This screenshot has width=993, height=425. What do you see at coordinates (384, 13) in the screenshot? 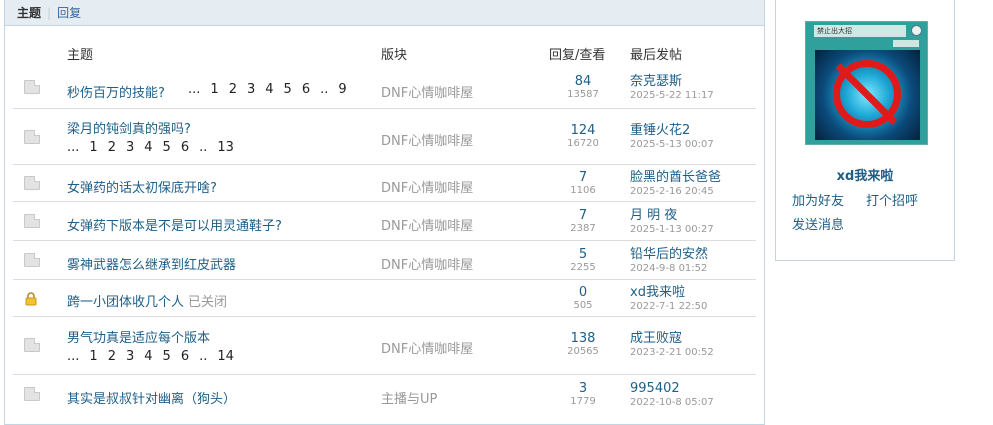
I see `tab-bar: 主题 | 回复` at bounding box center [384, 13].